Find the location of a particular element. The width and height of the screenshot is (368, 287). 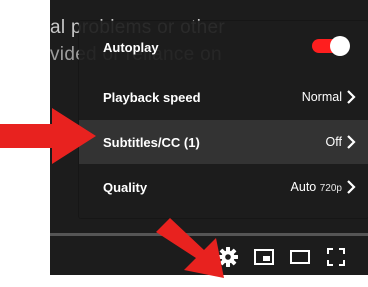

menu-item-autoplay: Autoplay is located at coordinates (223, 47).